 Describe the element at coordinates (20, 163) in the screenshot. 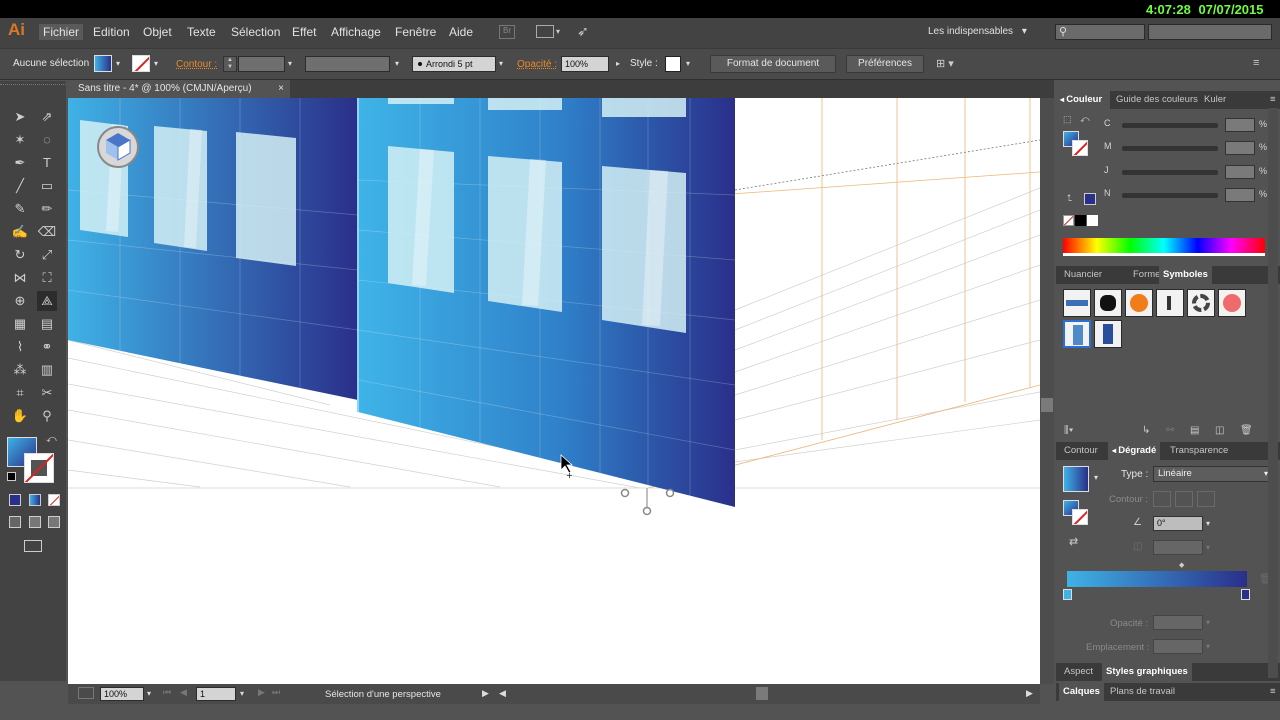

I see `pen-tool-icon: ✒` at that location.